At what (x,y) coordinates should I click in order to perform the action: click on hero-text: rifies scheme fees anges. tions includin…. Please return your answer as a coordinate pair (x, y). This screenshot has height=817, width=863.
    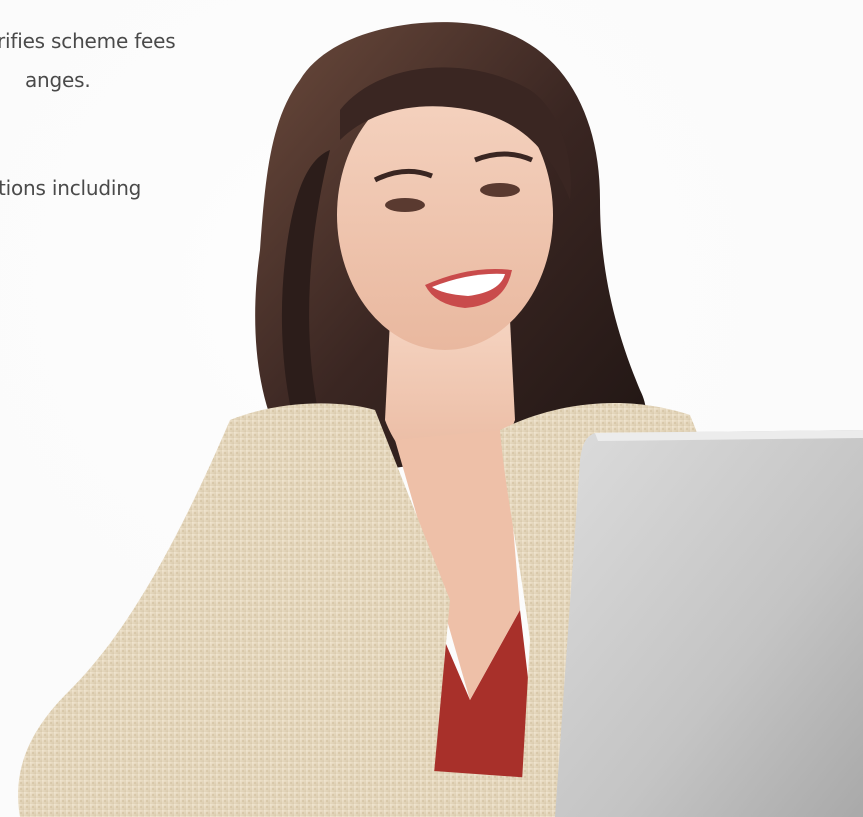
    Looking at the image, I should click on (120, 115).